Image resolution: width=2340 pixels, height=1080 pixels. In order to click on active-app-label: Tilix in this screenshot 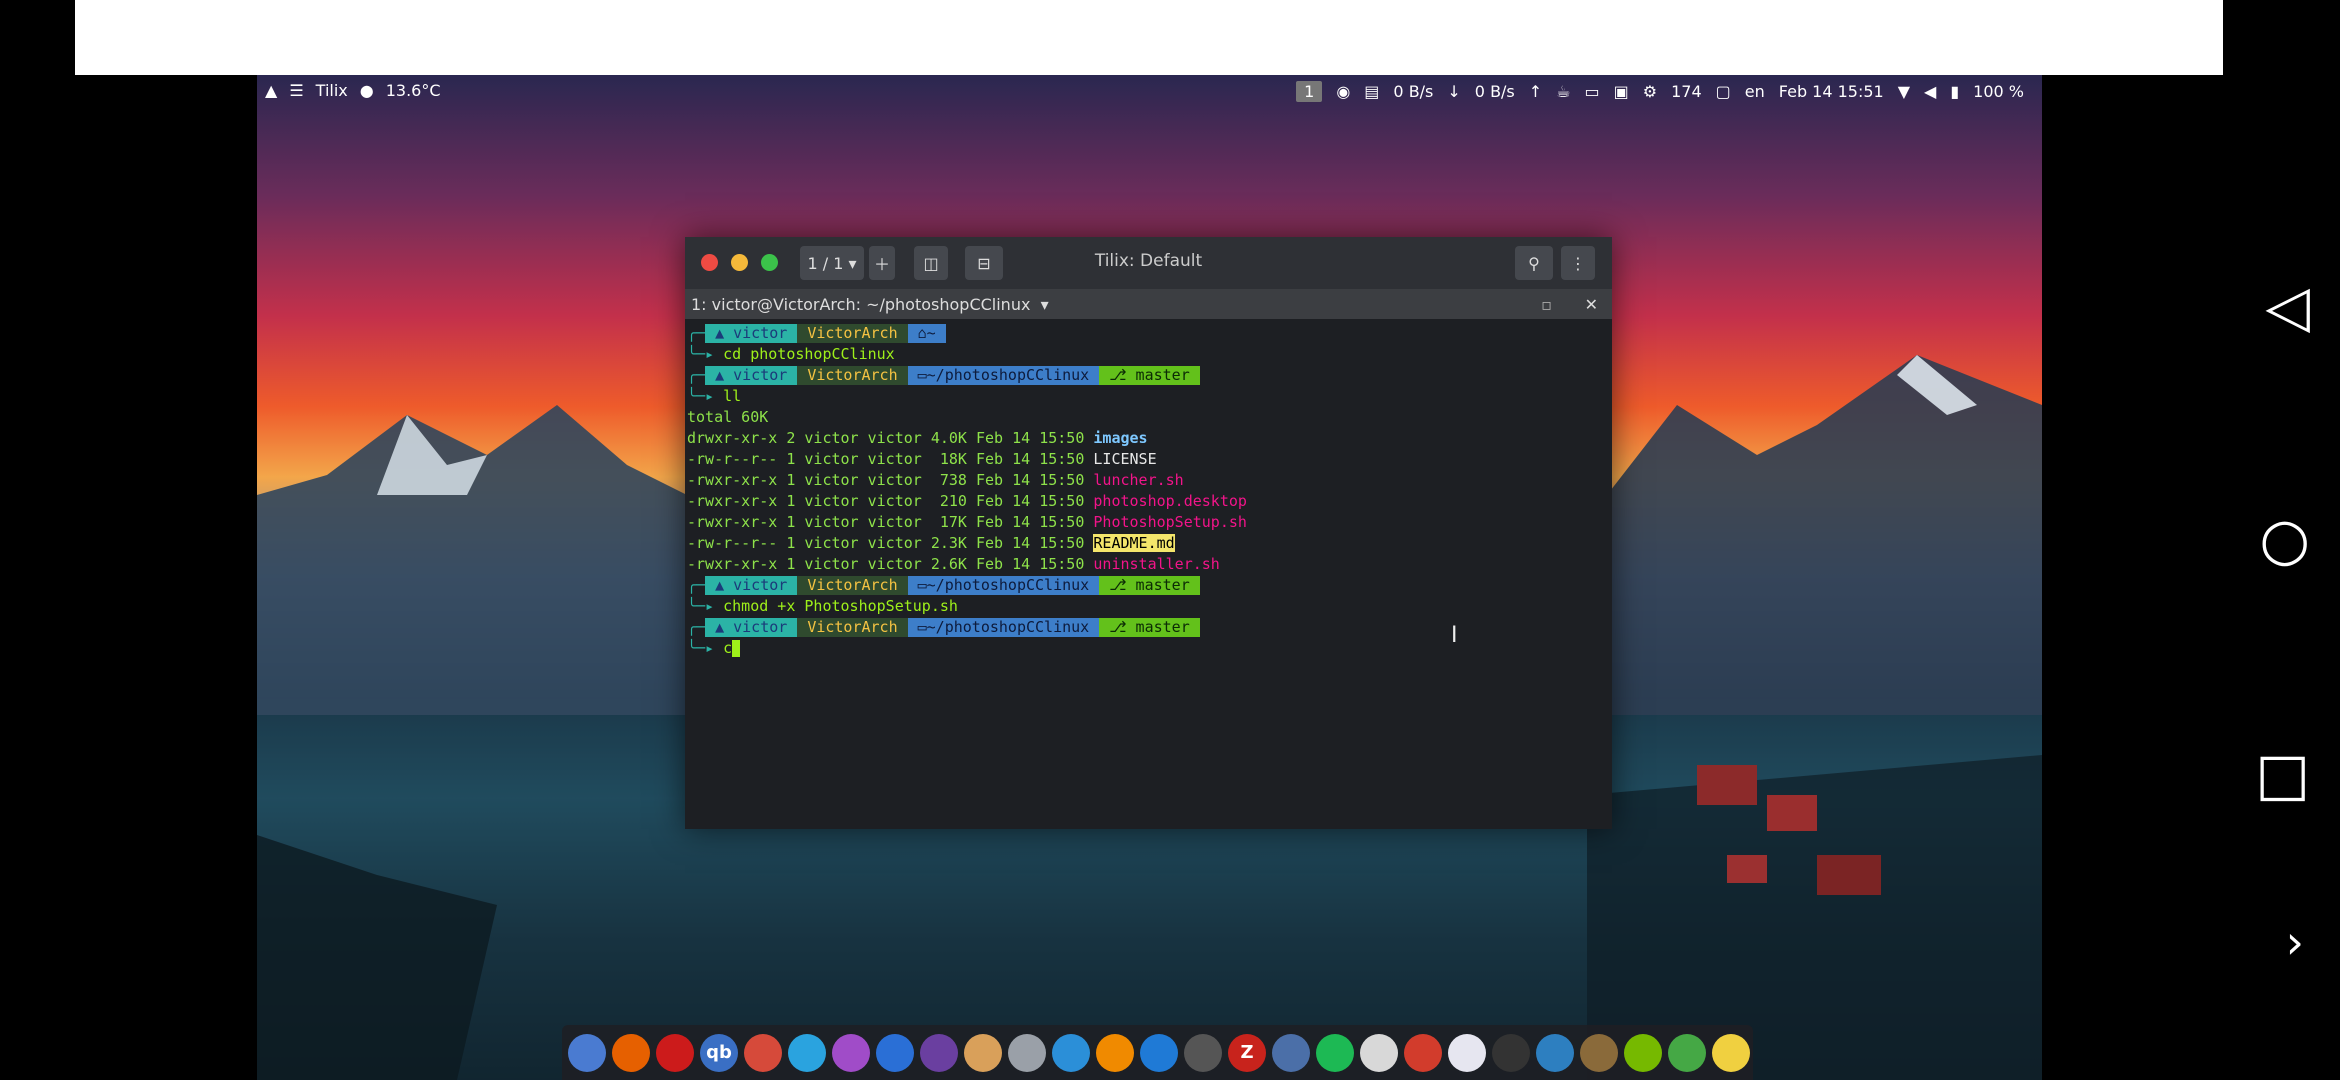, I will do `click(331, 90)`.